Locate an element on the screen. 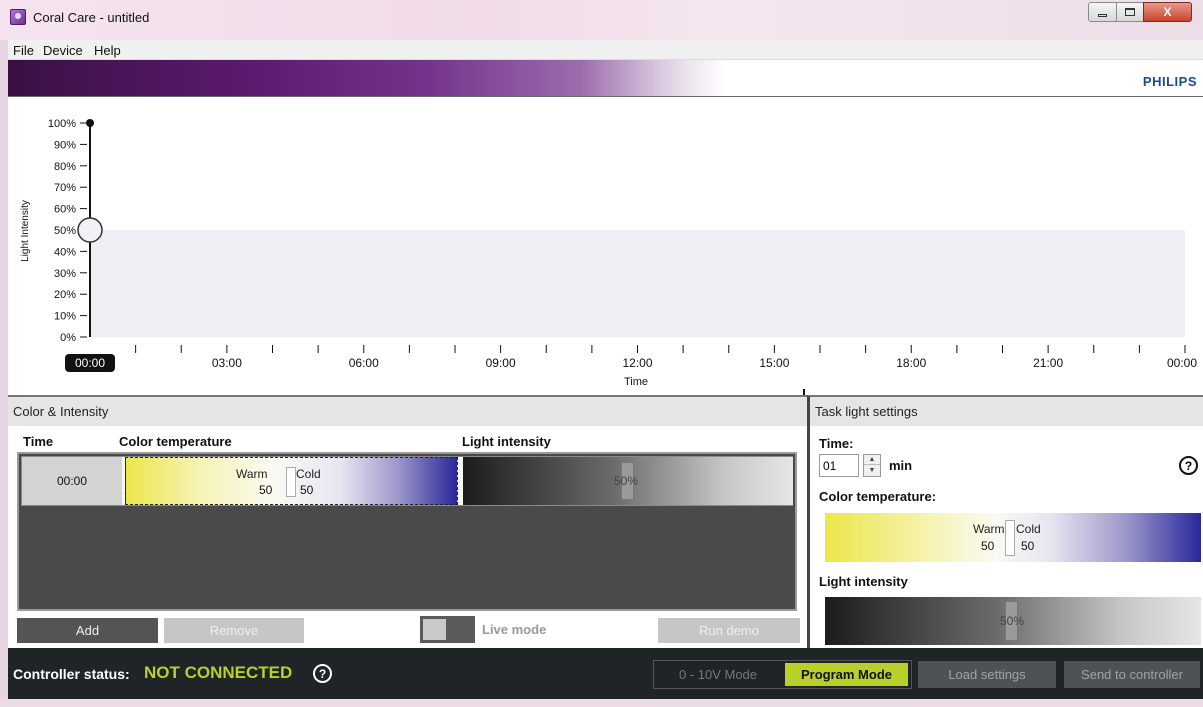  x-tick-label: 18:00 is located at coordinates (911, 363).